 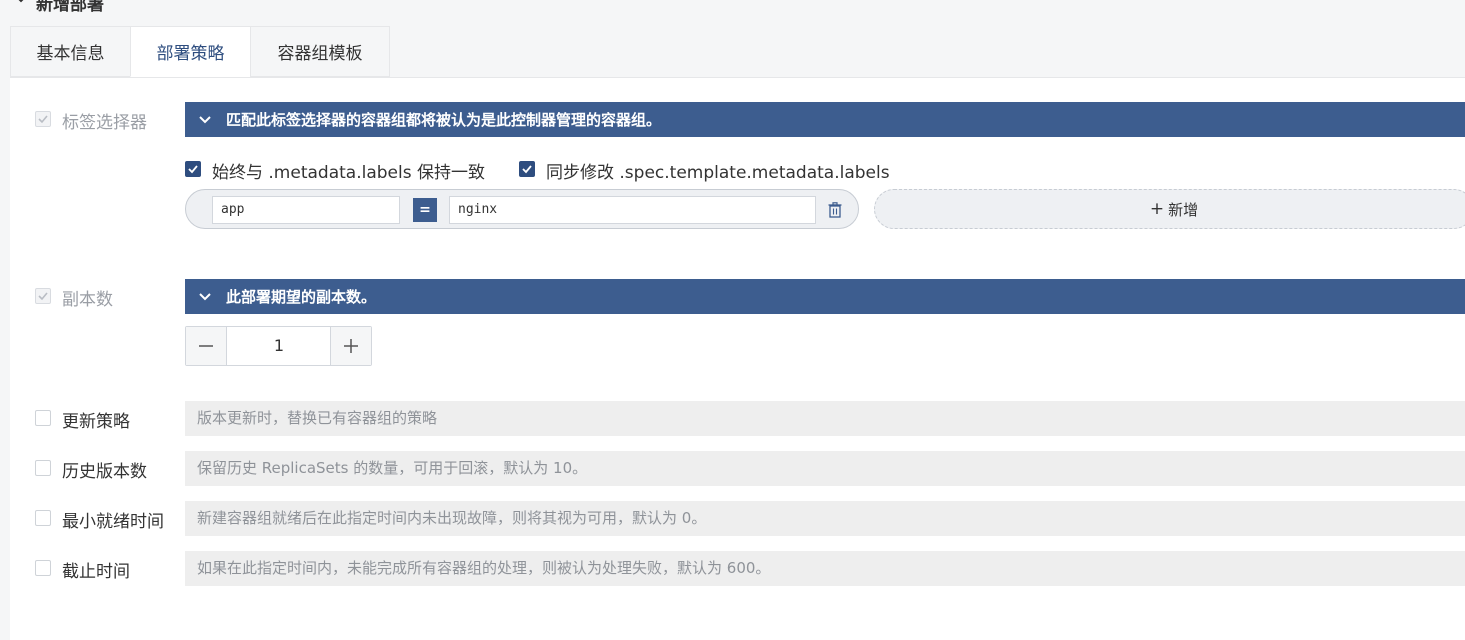 I want to click on revision-history-label: 历史版本数, so click(x=104, y=469).